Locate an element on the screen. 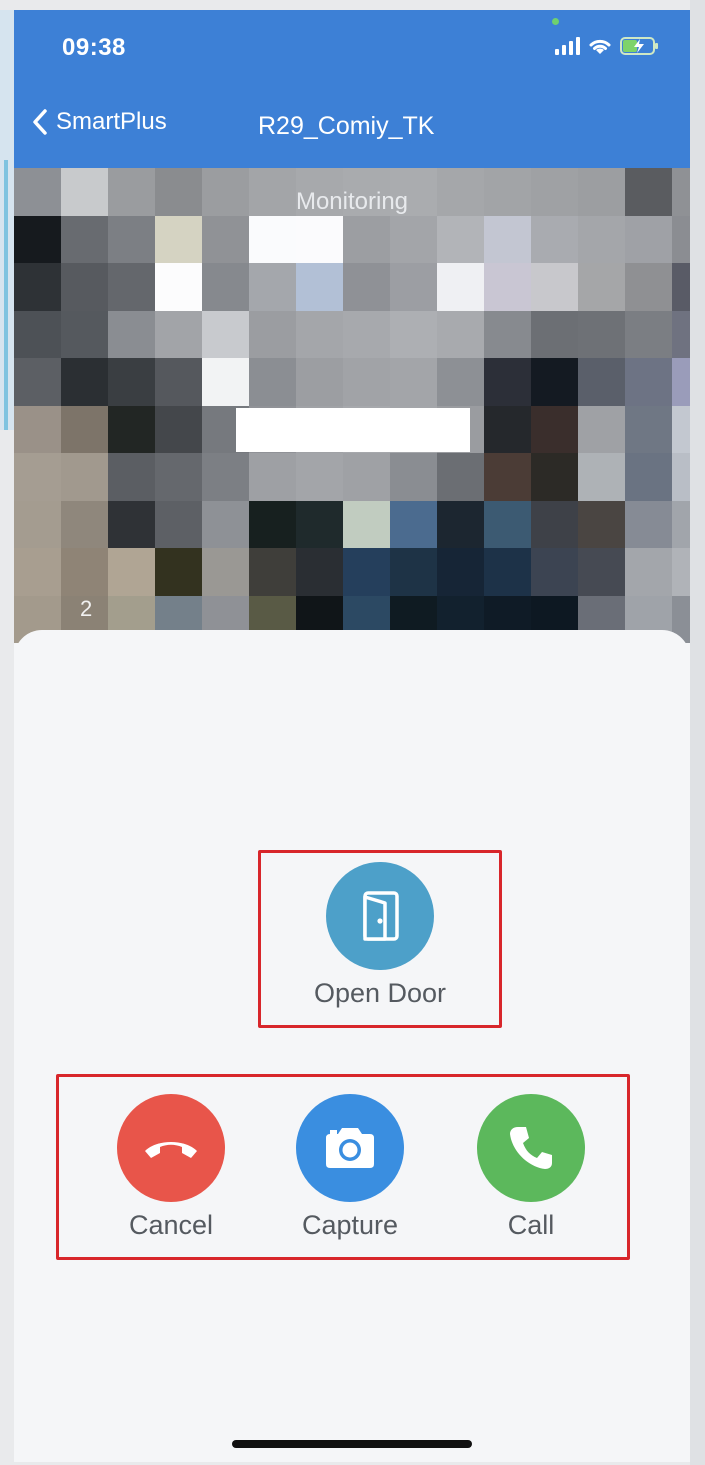 Image resolution: width=705 pixels, height=1465 pixels. call-label: Call is located at coordinates (531, 1225).